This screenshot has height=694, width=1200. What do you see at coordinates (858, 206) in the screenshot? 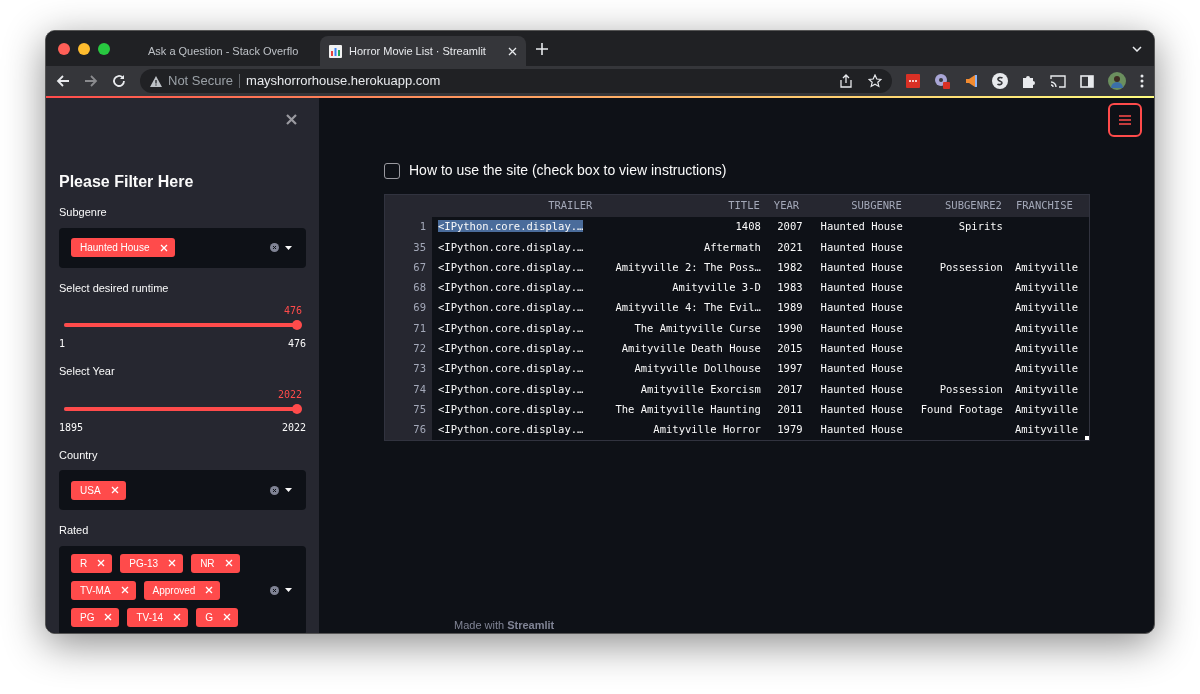
I see `column-header: SUBGENRE` at bounding box center [858, 206].